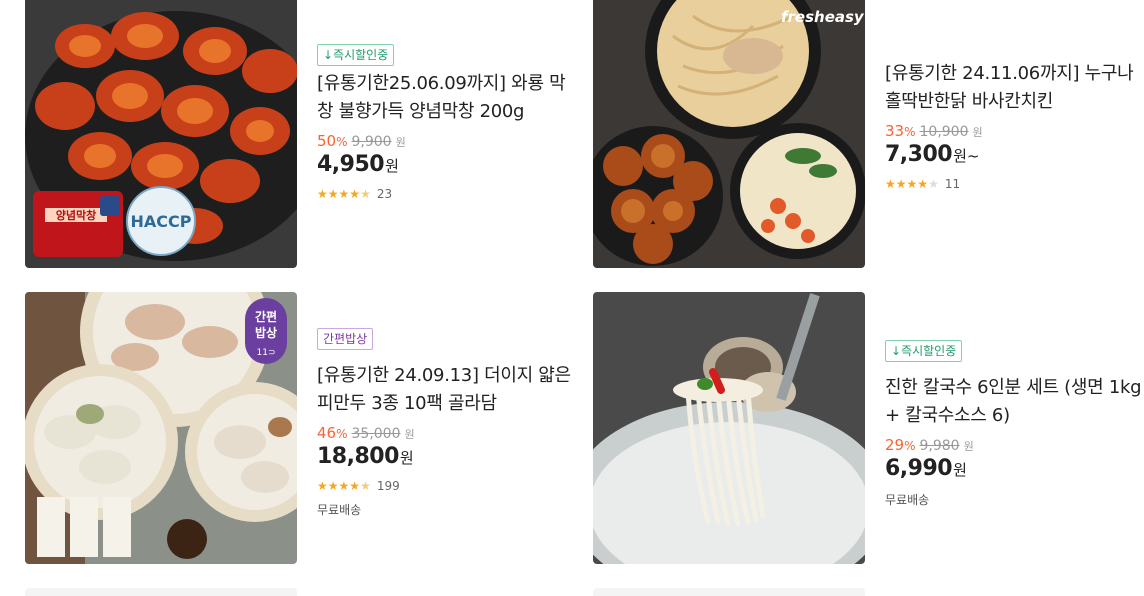  What do you see at coordinates (358, 456) in the screenshot?
I see `sale-price: 18,800` at bounding box center [358, 456].